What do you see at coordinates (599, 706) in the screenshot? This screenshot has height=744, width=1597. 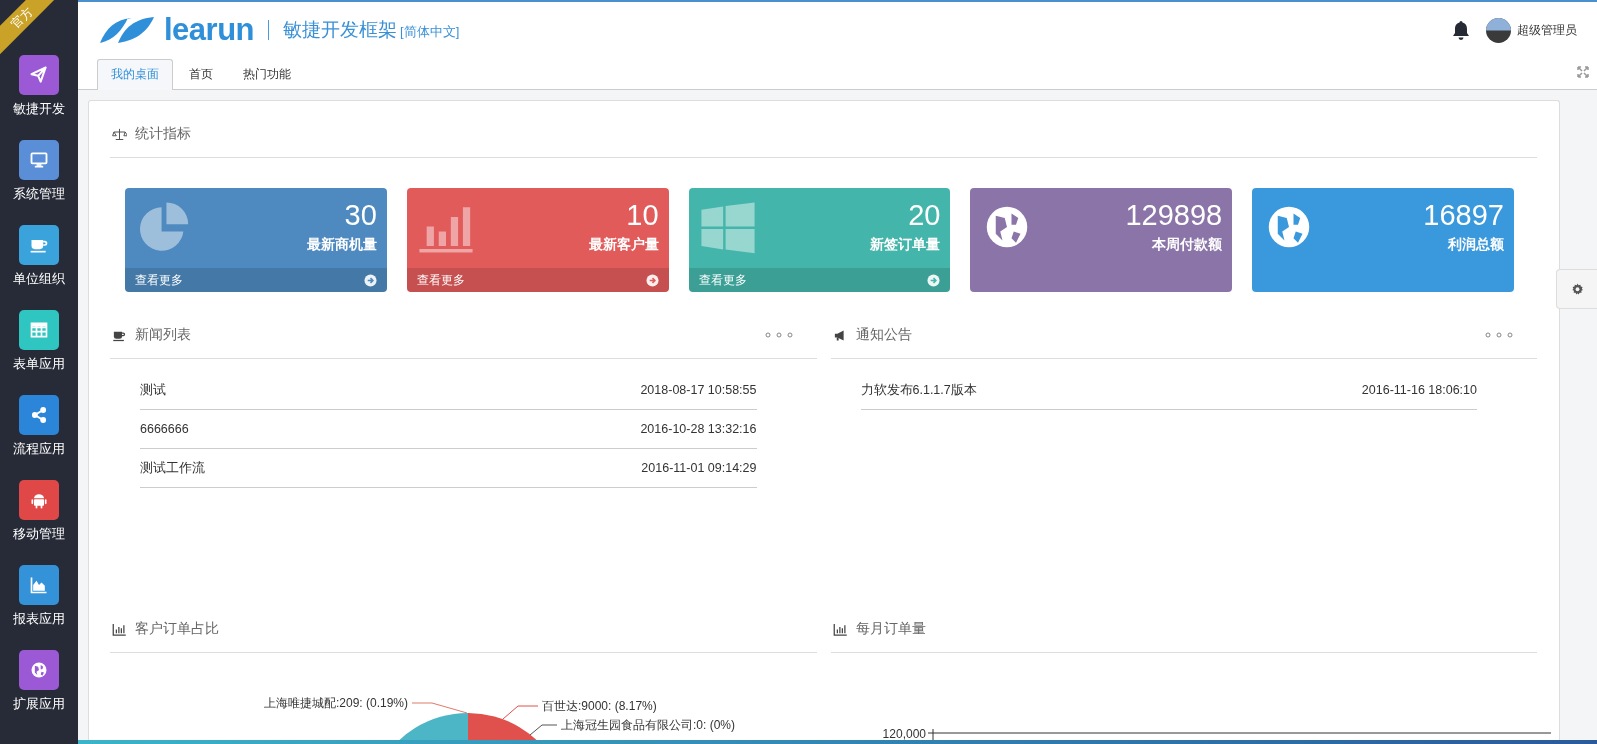 I see `chart-label: 百世达:9000: (8.17%)` at bounding box center [599, 706].